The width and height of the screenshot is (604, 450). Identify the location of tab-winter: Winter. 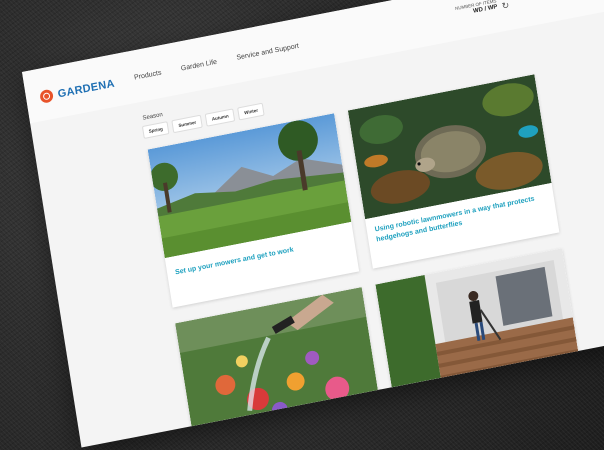
(251, 111).